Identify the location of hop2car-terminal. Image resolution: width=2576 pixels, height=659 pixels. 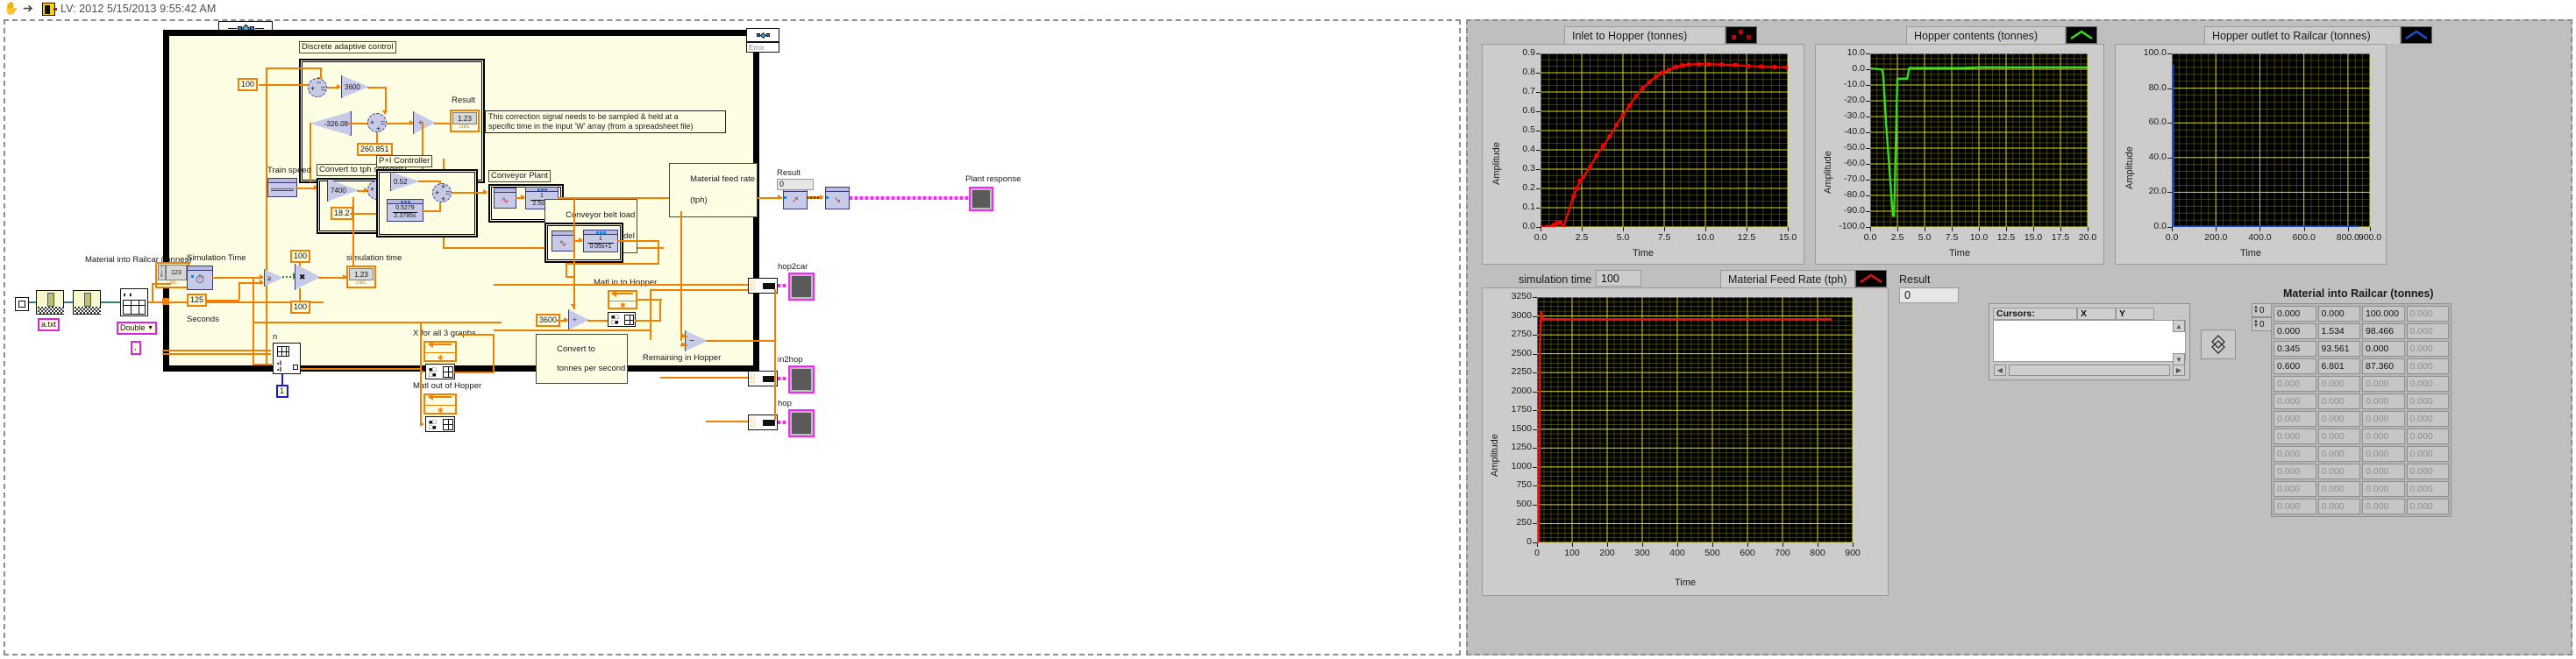
(801, 287).